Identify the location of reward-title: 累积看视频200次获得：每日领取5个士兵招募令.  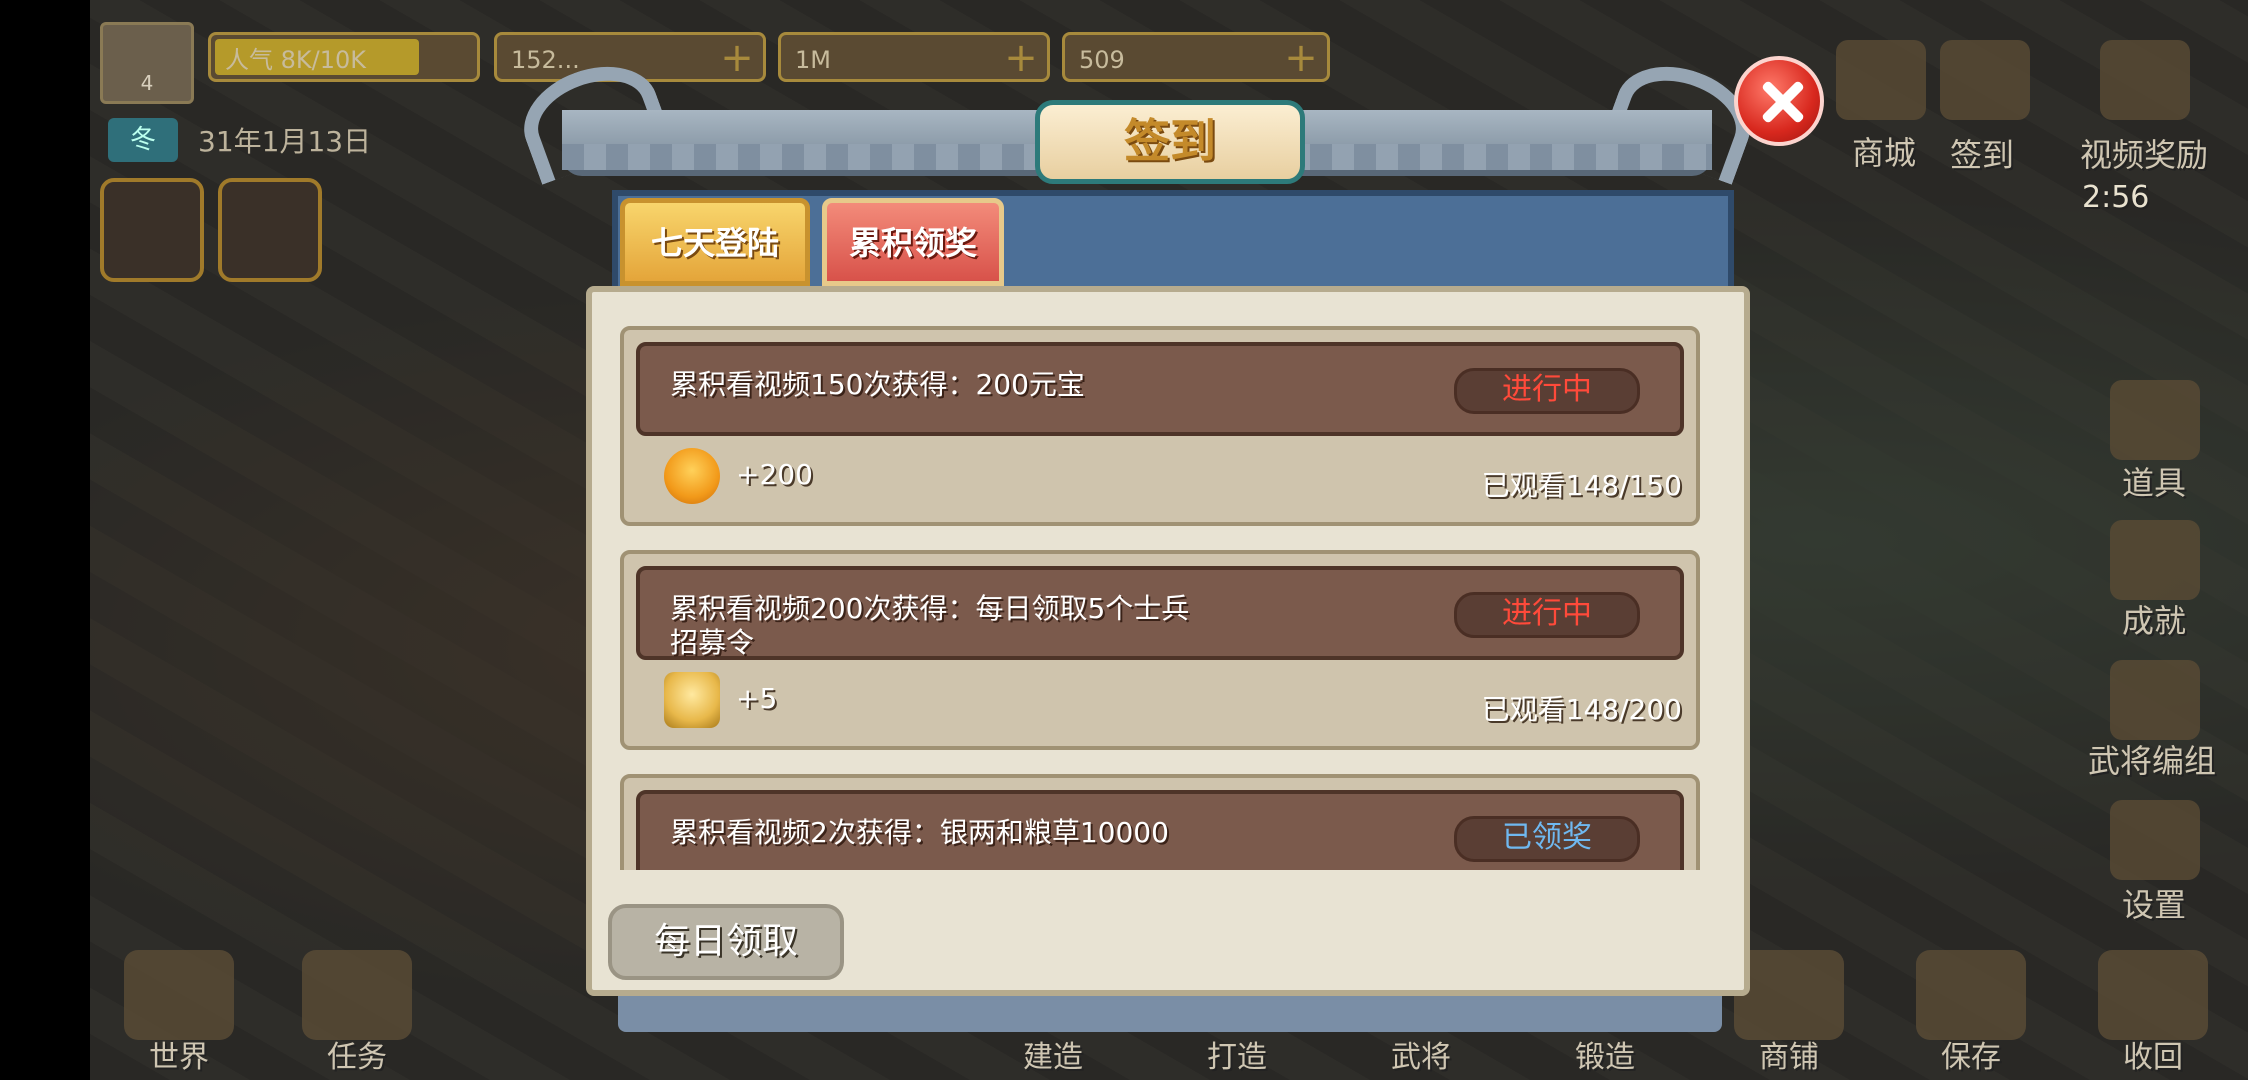
(930, 625).